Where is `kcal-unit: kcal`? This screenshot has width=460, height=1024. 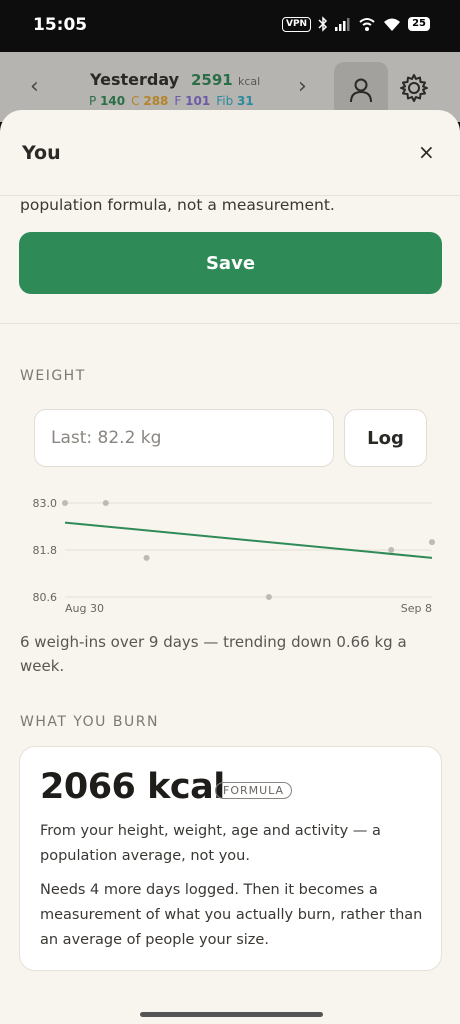
kcal-unit: kcal is located at coordinates (249, 81).